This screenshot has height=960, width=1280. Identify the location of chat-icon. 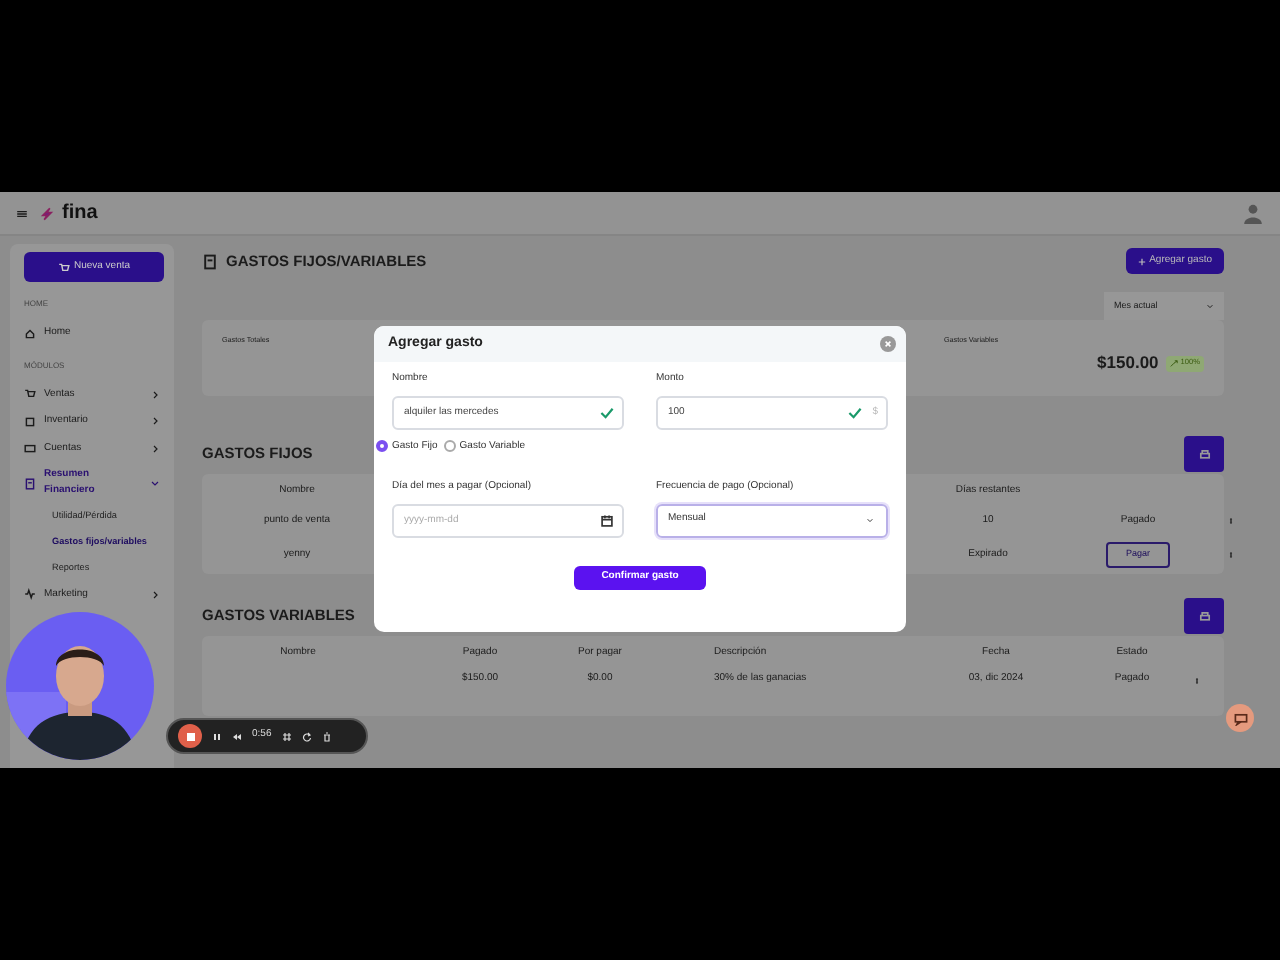
(1240, 718).